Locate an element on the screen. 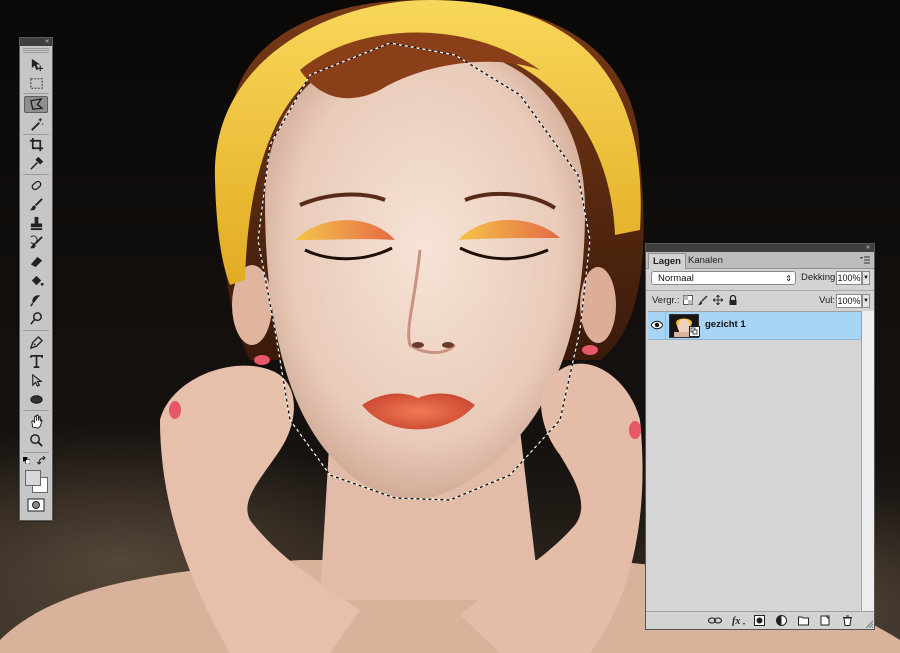 This screenshot has width=900, height=653. panel-menu-icon is located at coordinates (865, 260).